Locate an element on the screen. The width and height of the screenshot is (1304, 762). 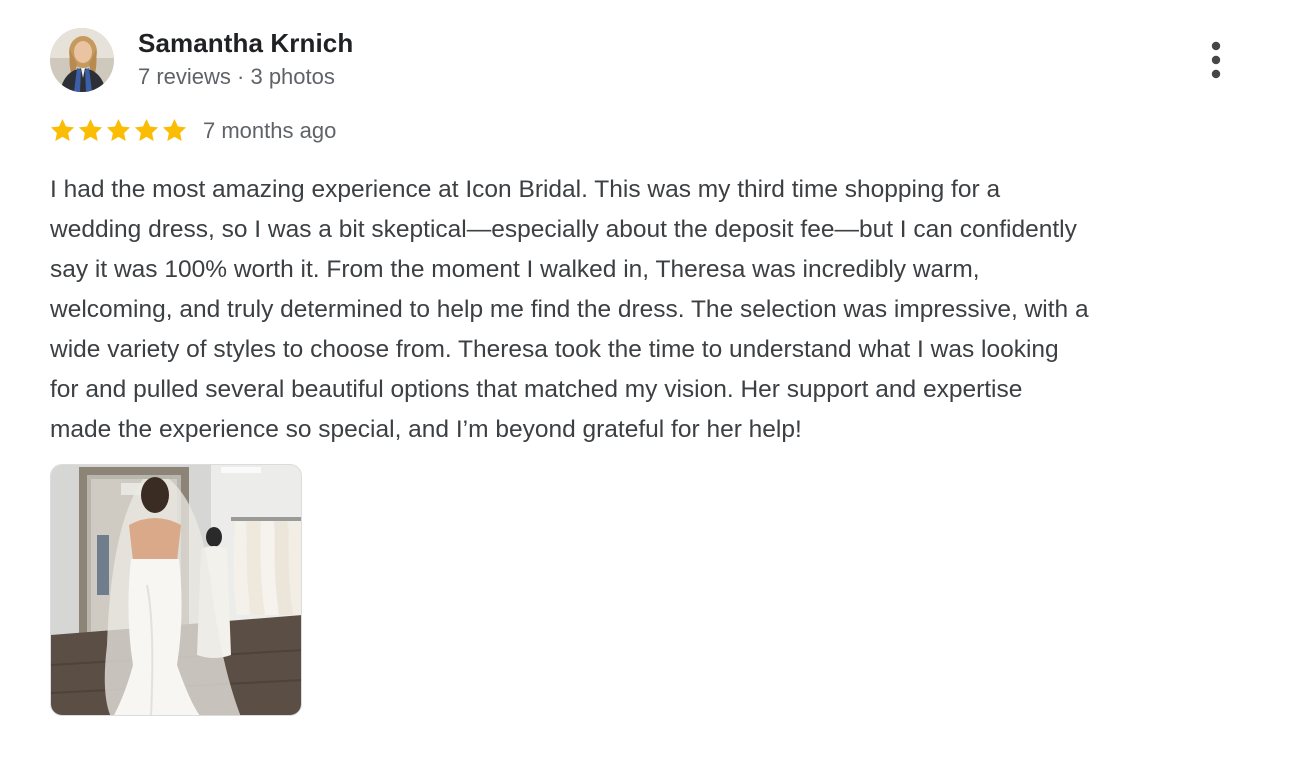
reviewer-name: Samantha Krnich is located at coordinates (245, 43).